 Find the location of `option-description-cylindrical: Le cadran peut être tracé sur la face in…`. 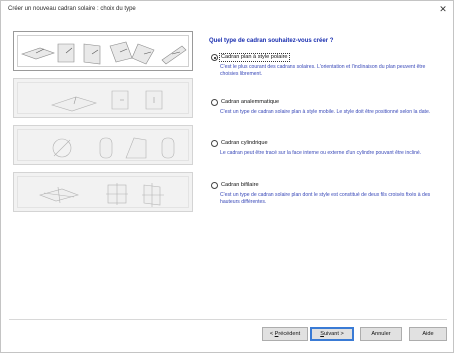

option-description-cylindrical: Le cadran peut être tracé sur la face in… is located at coordinates (321, 153).